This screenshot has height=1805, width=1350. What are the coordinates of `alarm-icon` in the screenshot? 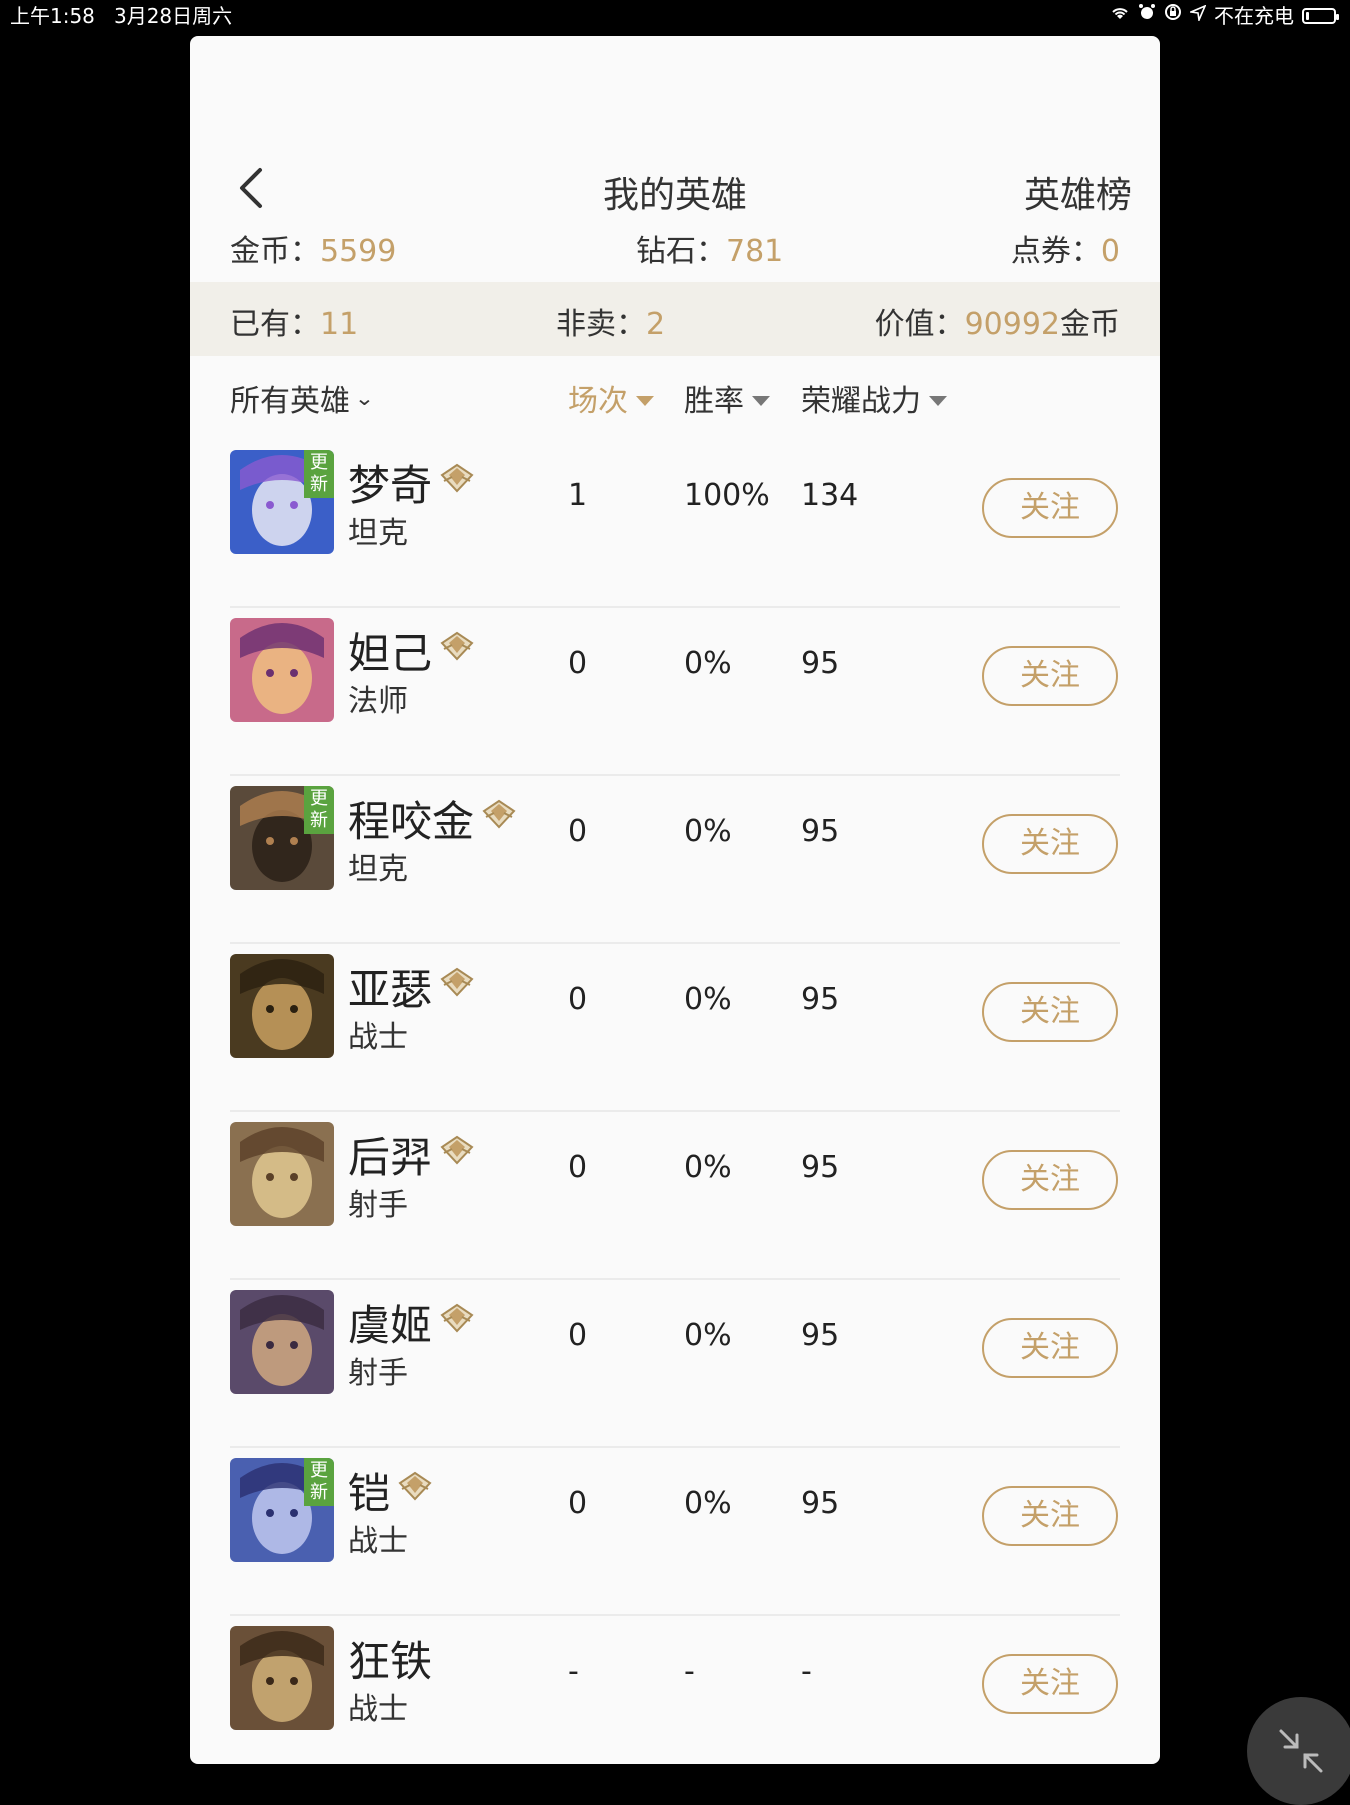 It's located at (1147, 16).